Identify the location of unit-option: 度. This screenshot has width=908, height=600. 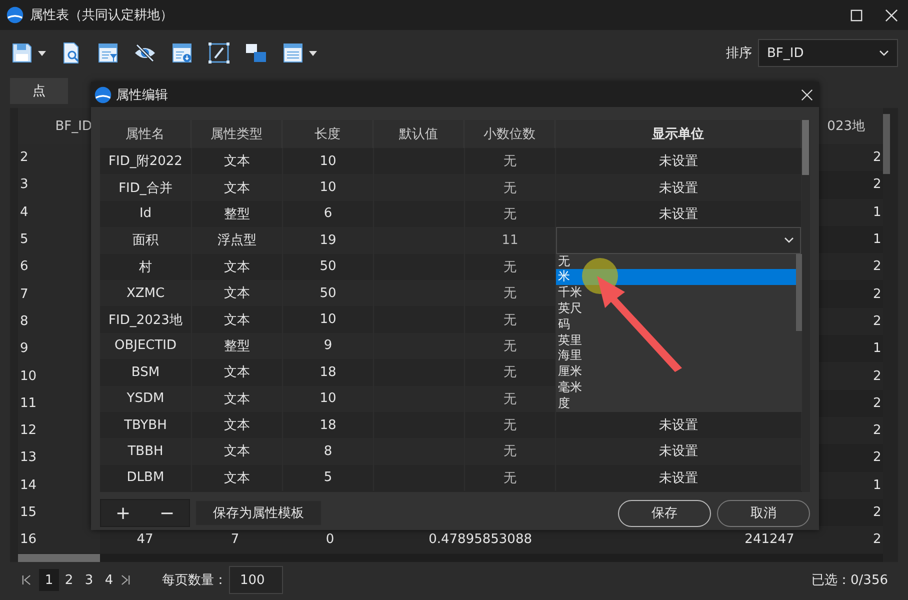
(676, 404).